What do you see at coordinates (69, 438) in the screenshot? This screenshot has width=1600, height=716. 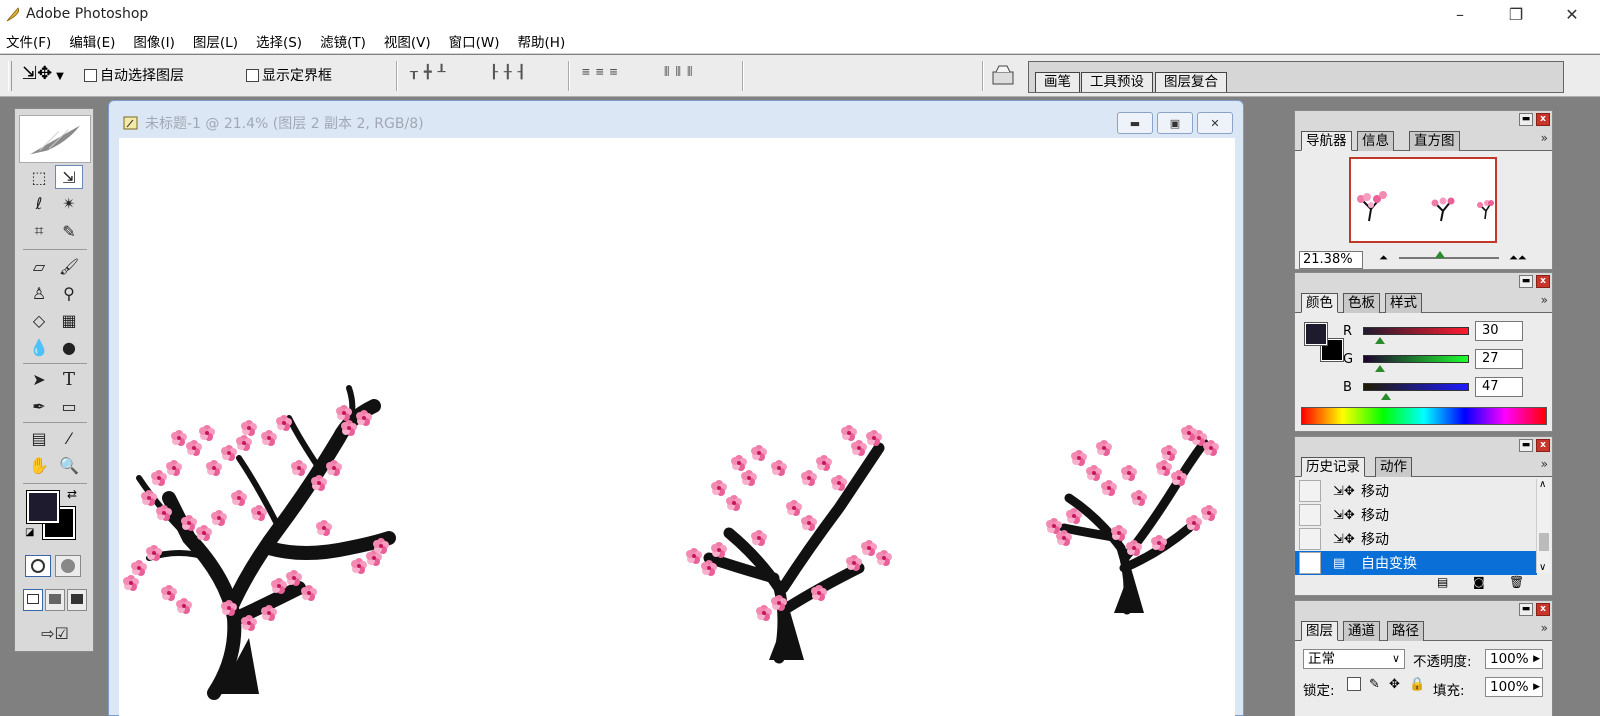 I see `eyedropper-tool: ⁄` at bounding box center [69, 438].